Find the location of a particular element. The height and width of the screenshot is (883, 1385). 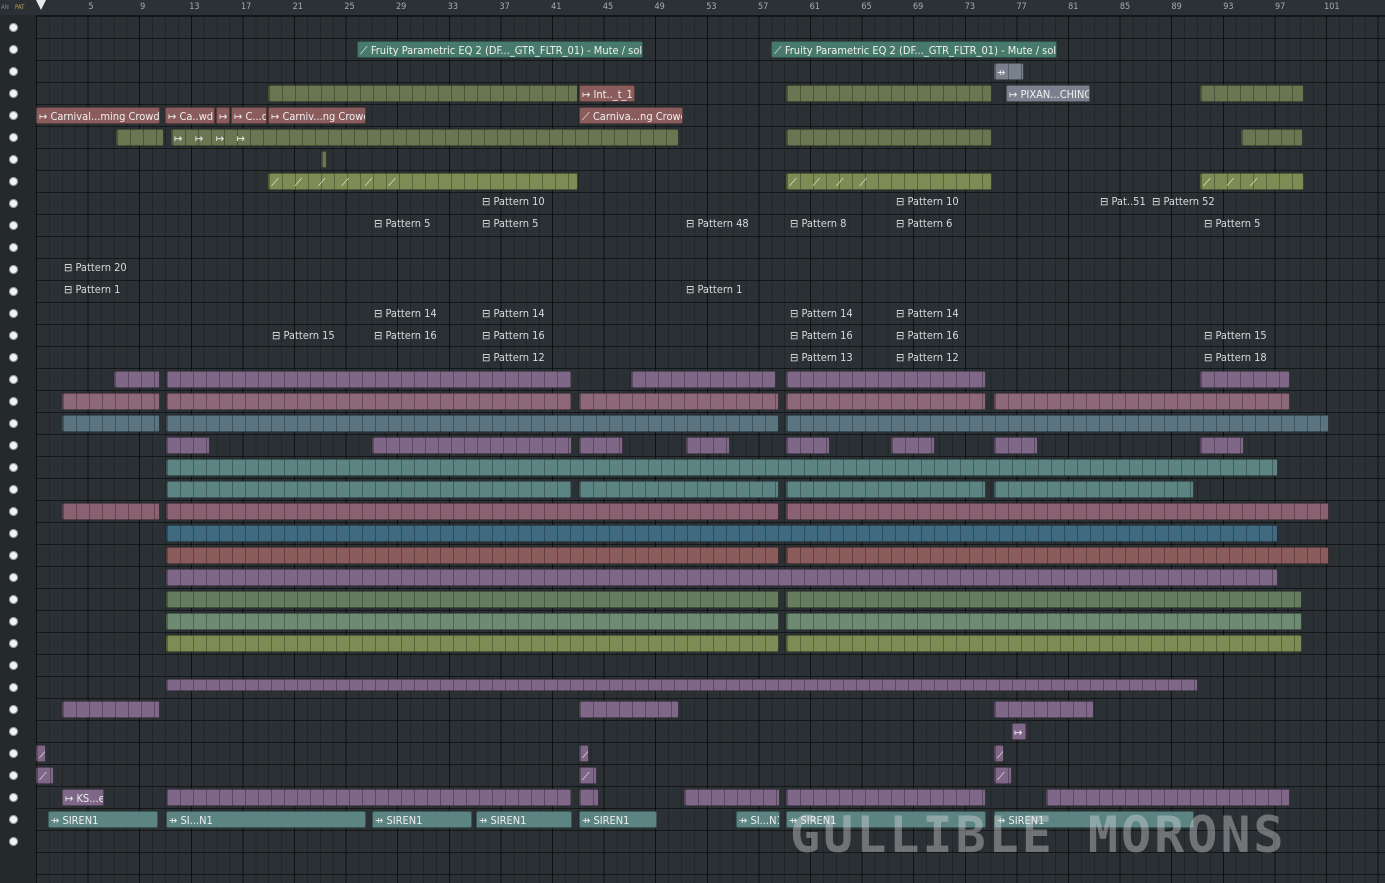

audio-clip: ⇸ is located at coordinates (1009, 71).